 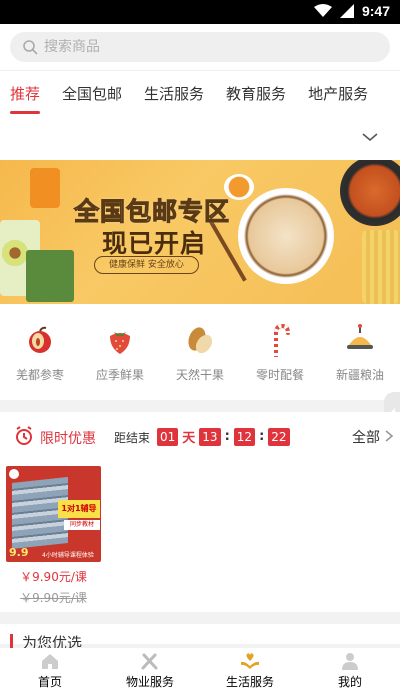 I want to click on nav-life-services: 生活服务, so click(x=250, y=669).